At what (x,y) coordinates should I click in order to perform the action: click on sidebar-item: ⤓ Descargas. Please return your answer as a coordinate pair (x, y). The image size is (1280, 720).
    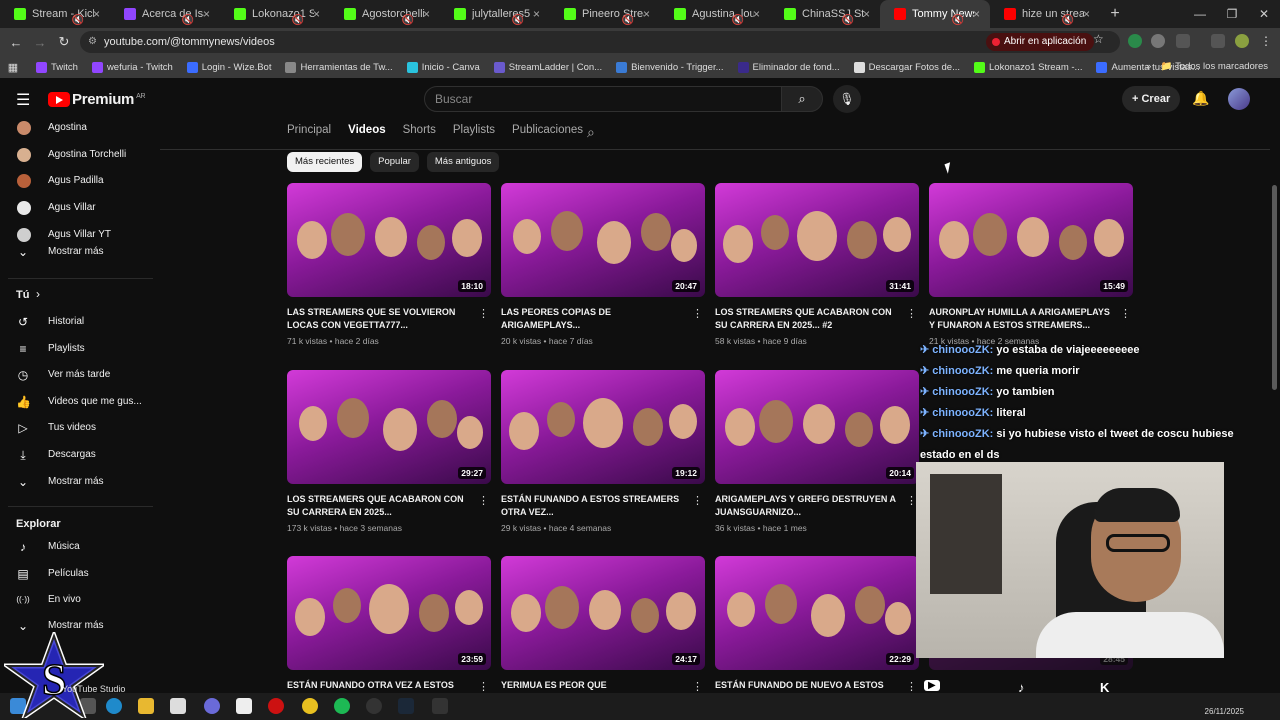
    Looking at the image, I should click on (85, 455).